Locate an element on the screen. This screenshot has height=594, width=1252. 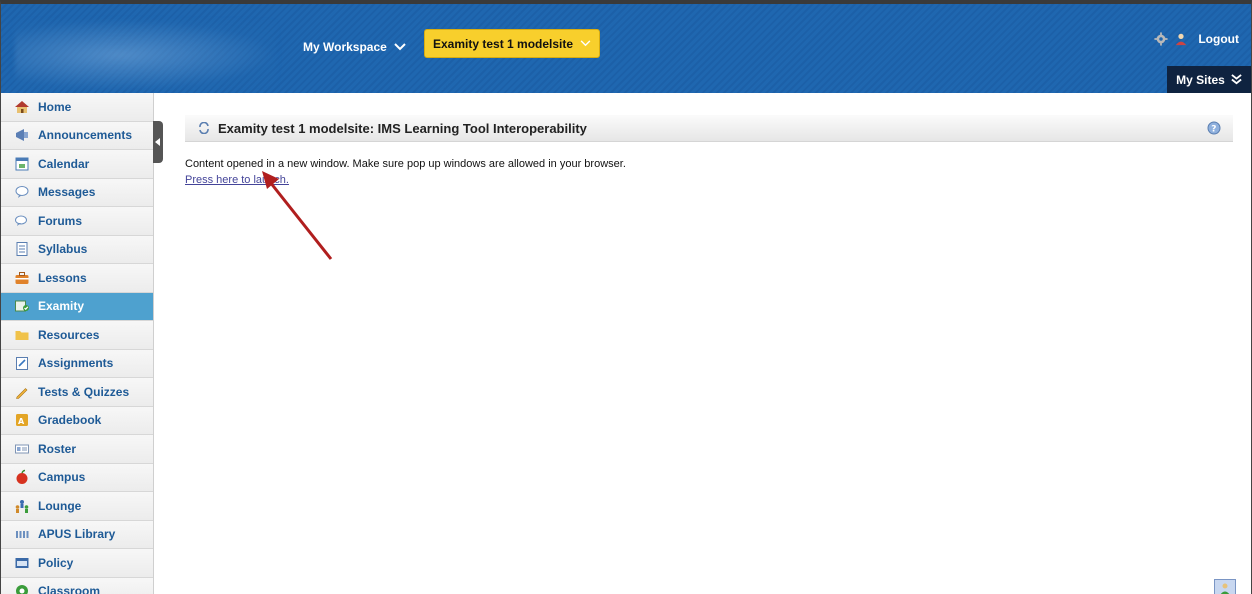
sidebar-item-syllabus: Syllabus is located at coordinates (77, 249).